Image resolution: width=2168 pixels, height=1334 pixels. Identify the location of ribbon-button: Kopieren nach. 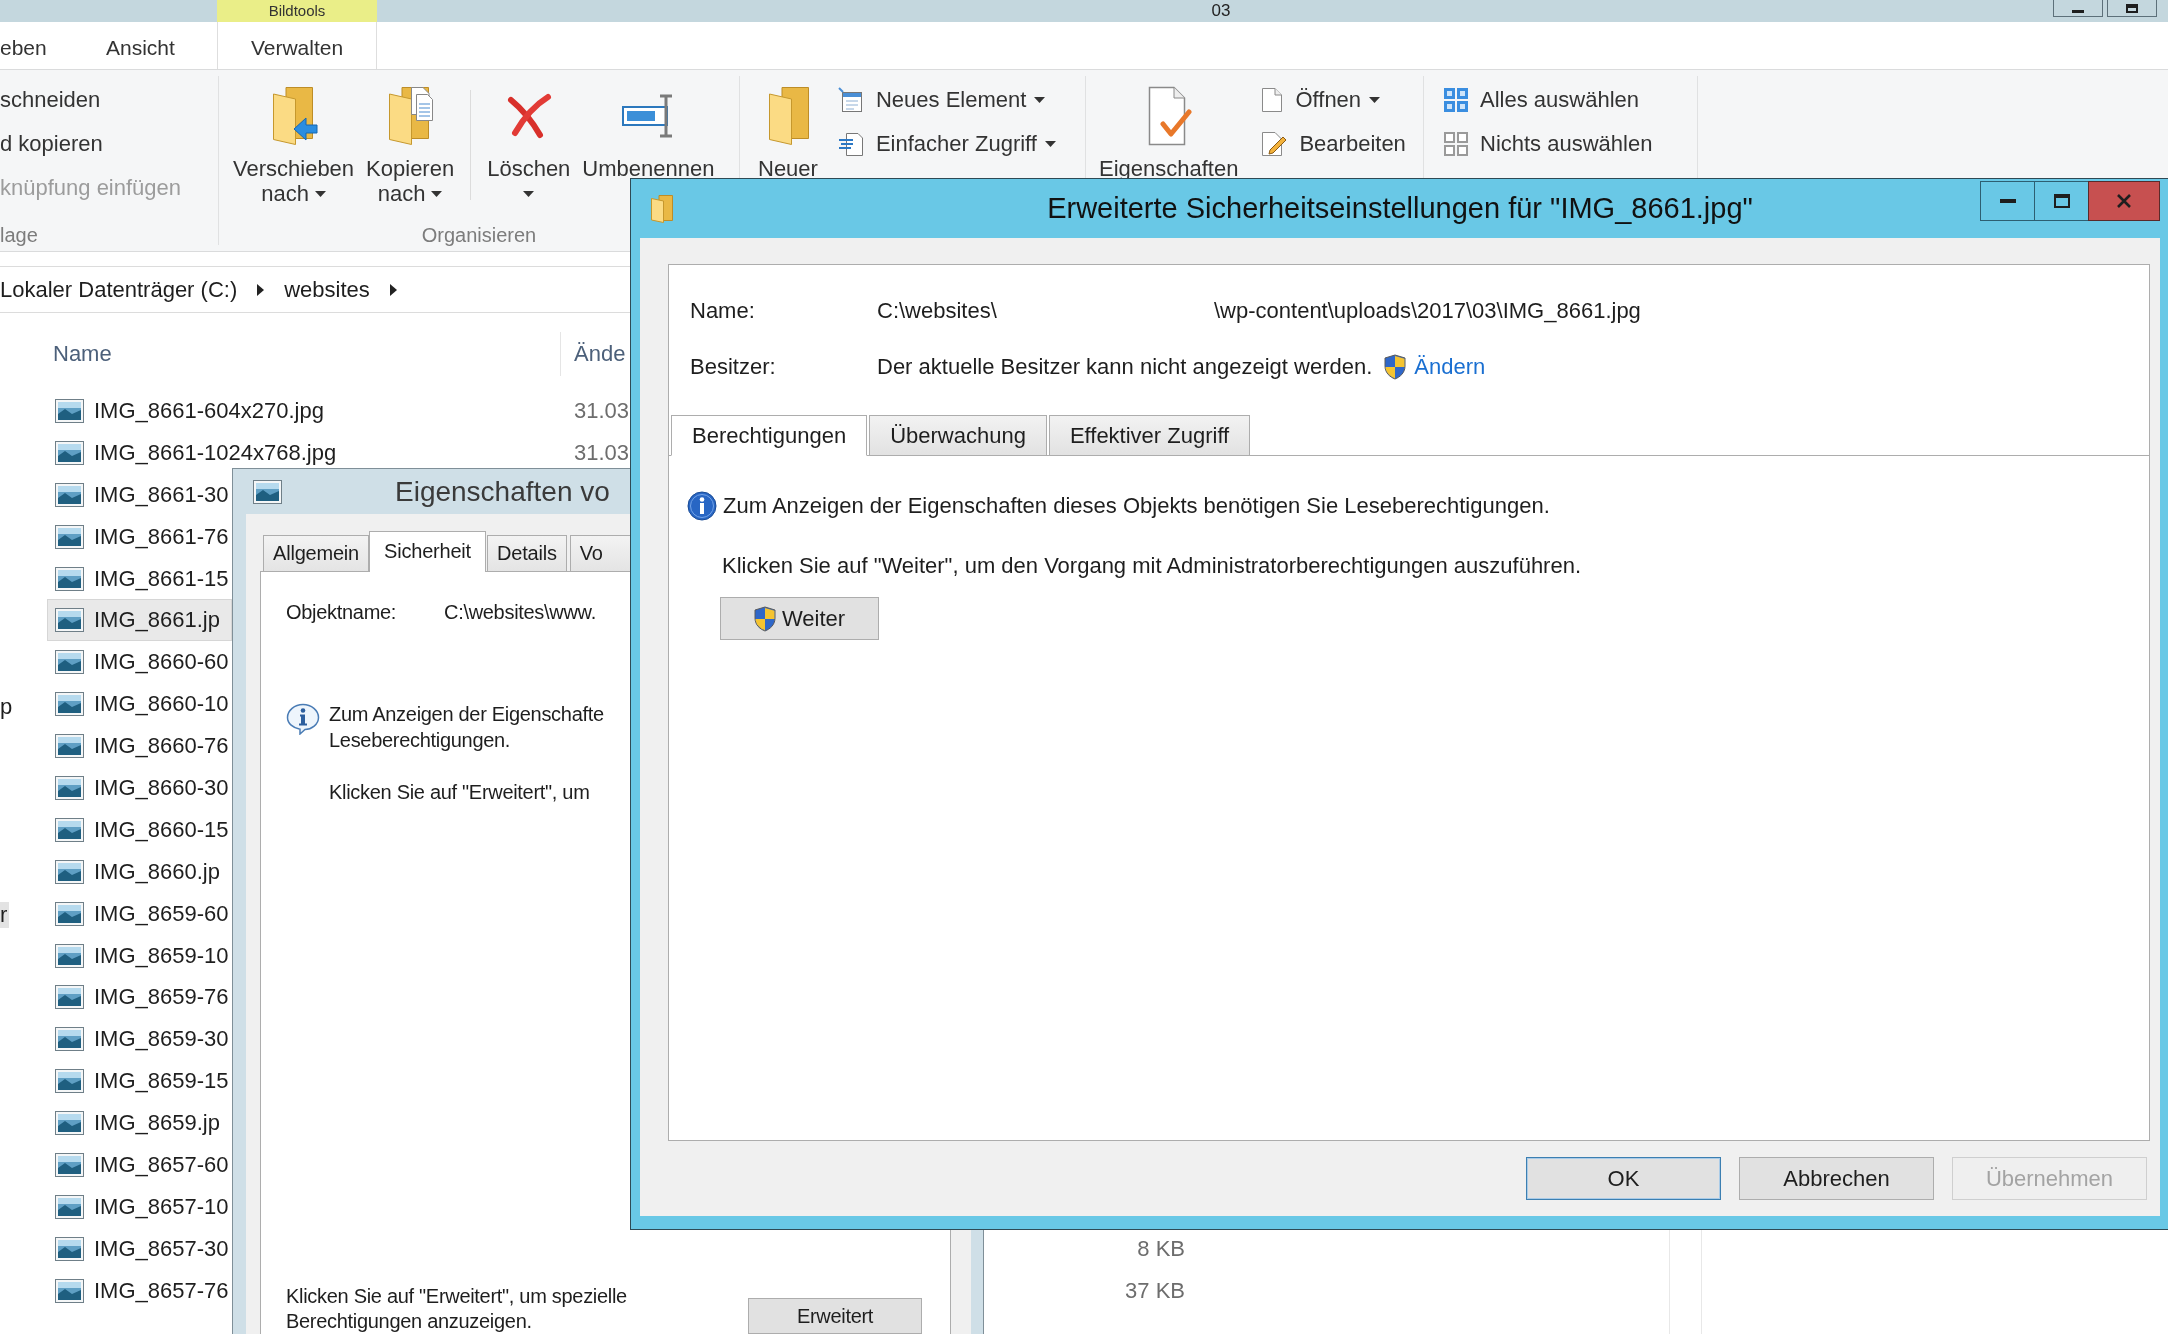
(410, 141).